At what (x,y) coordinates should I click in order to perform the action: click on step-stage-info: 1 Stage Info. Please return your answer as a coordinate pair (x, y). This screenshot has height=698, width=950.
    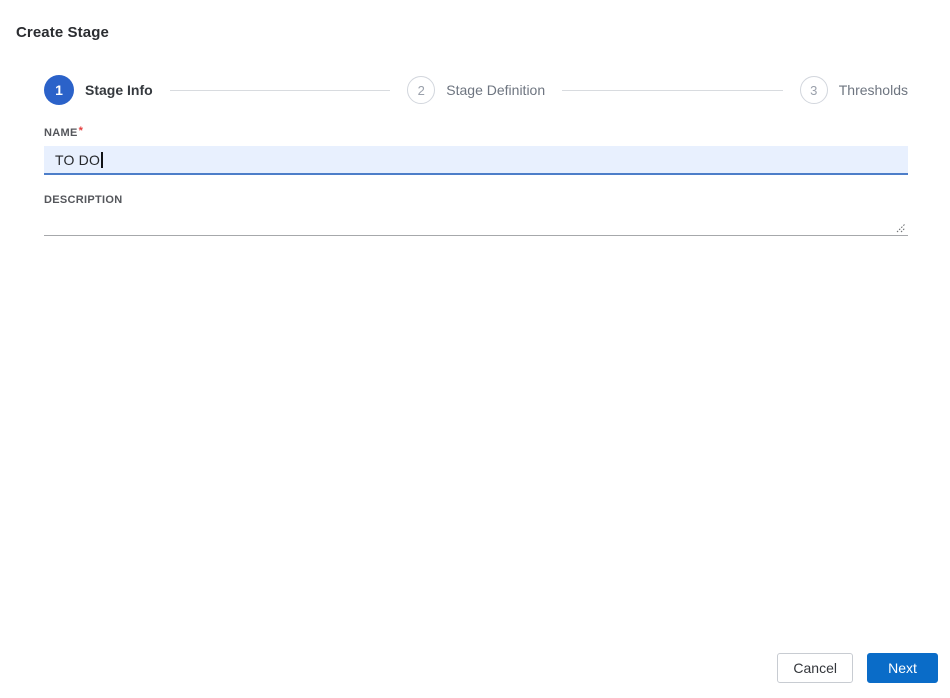
    Looking at the image, I should click on (98, 90).